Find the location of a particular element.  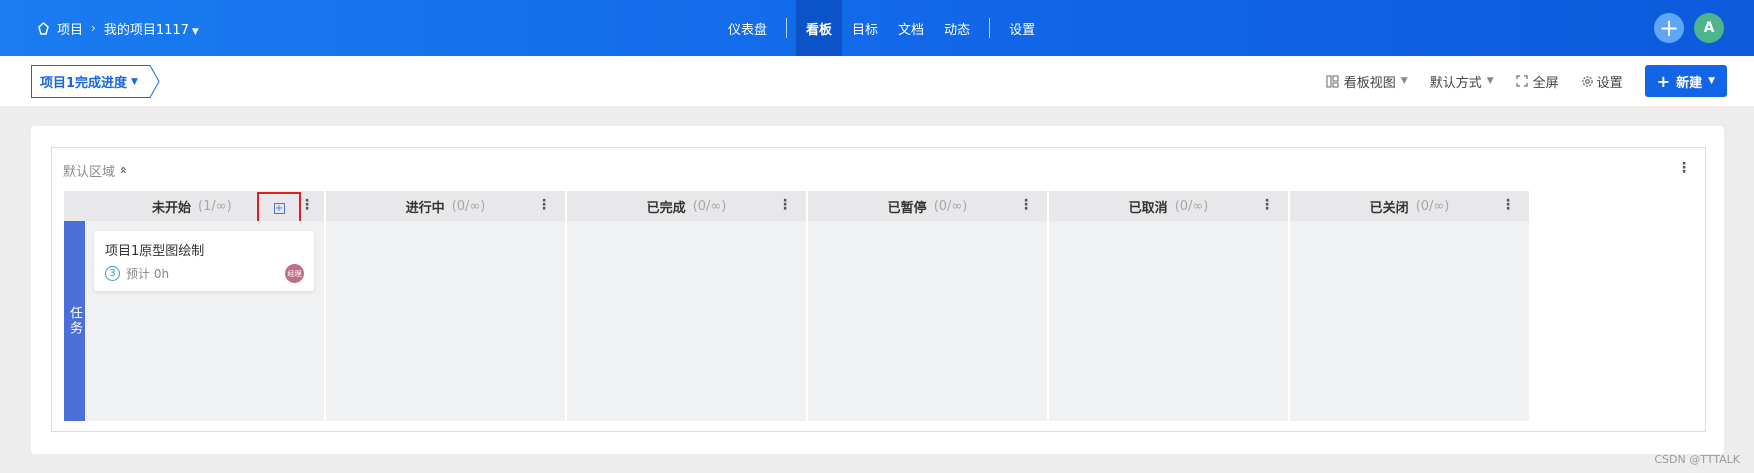

breadcrumb-root: 项目 is located at coordinates (70, 28).